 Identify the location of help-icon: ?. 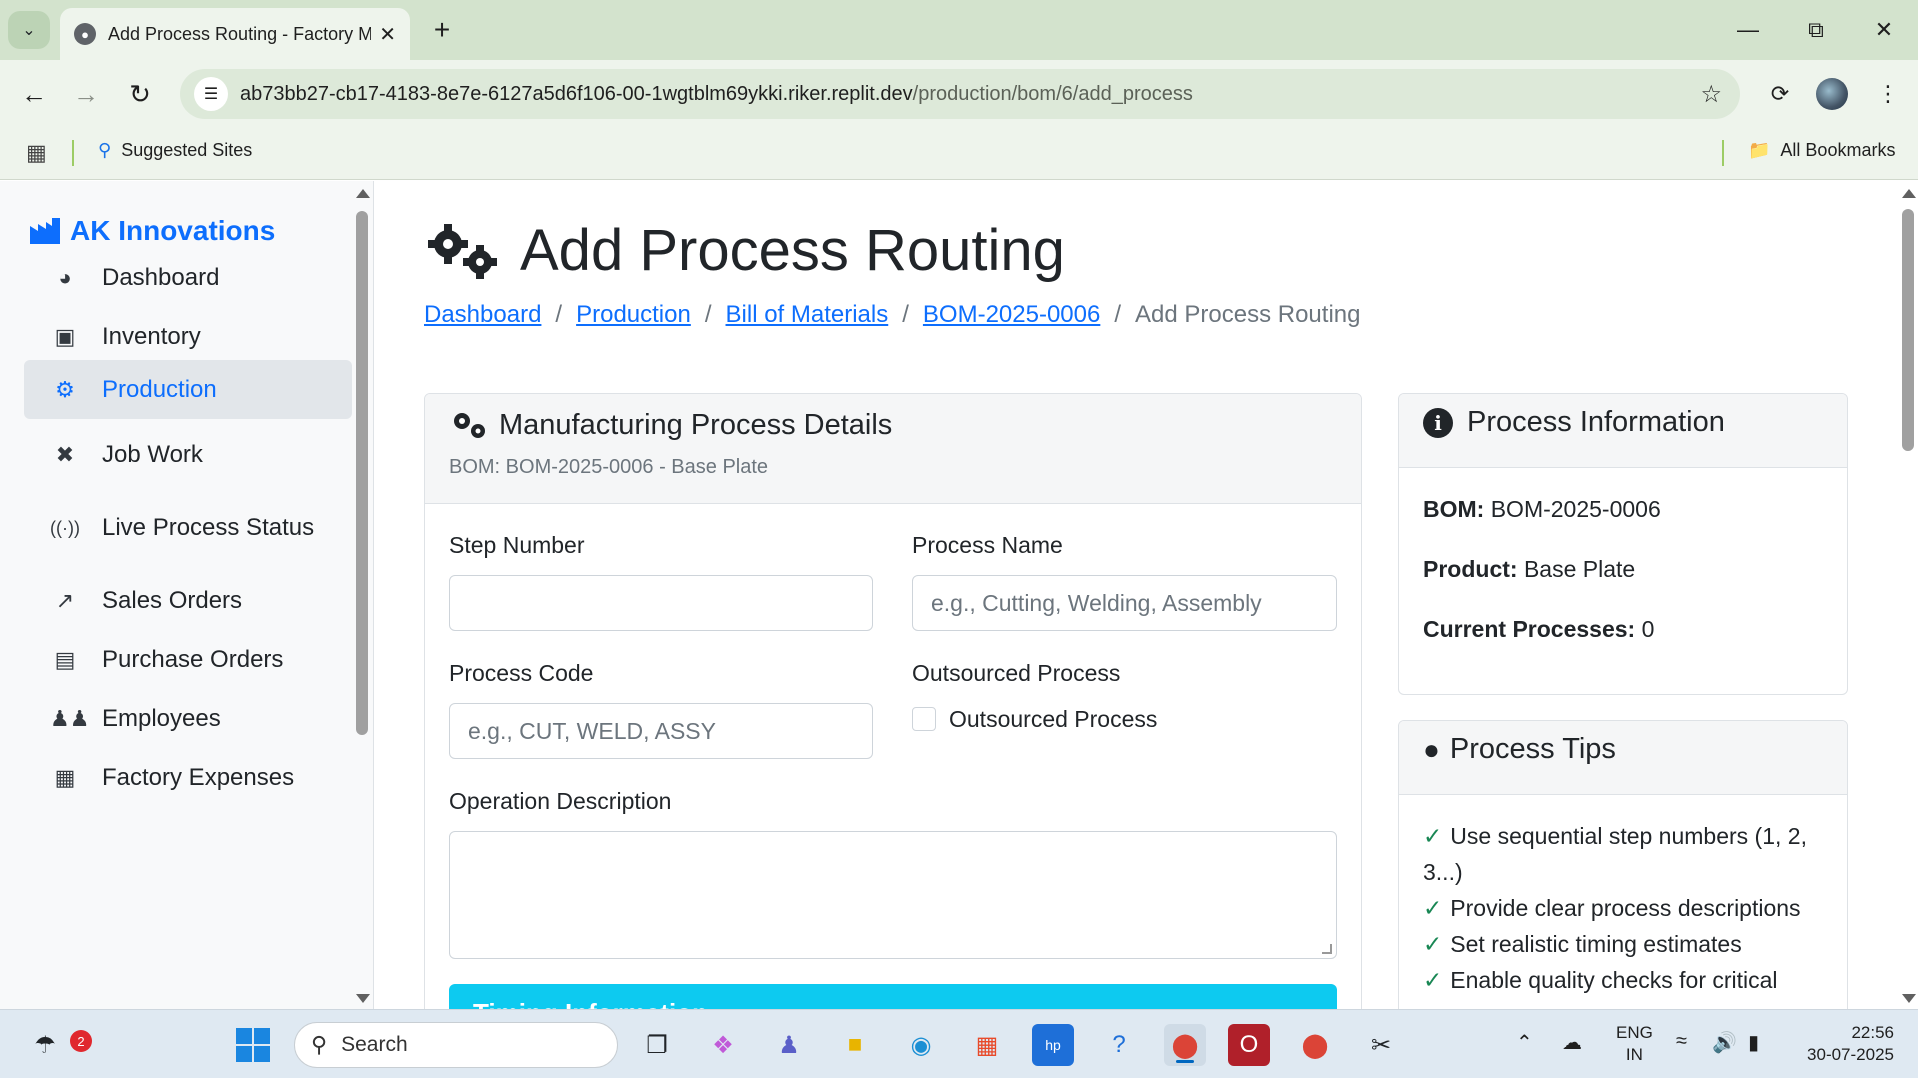
(1119, 1045).